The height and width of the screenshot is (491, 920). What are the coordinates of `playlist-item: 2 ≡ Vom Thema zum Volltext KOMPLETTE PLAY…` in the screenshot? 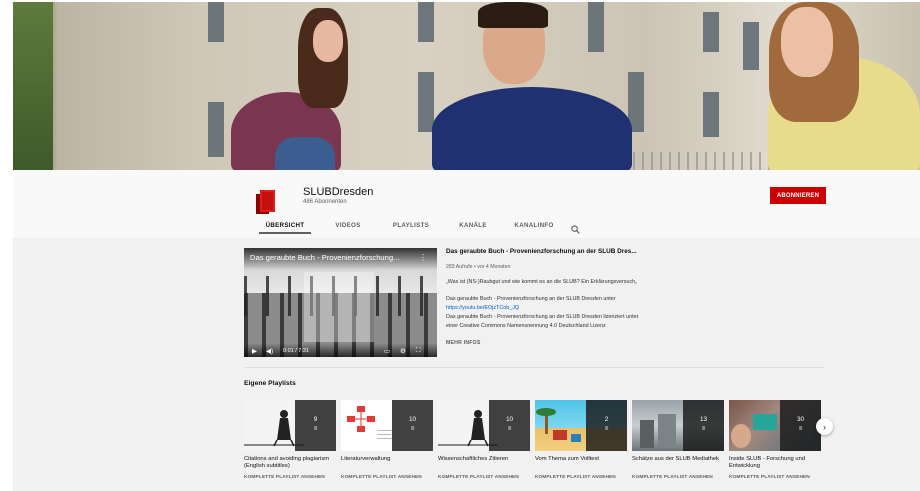 It's located at (581, 440).